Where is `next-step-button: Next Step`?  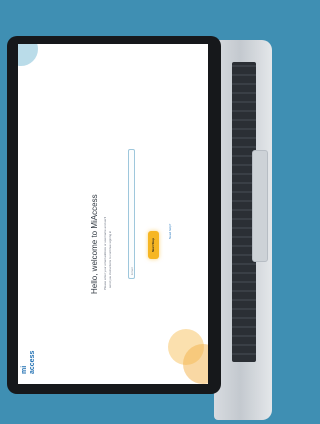 next-step-button: Next Step is located at coordinates (153, 245).